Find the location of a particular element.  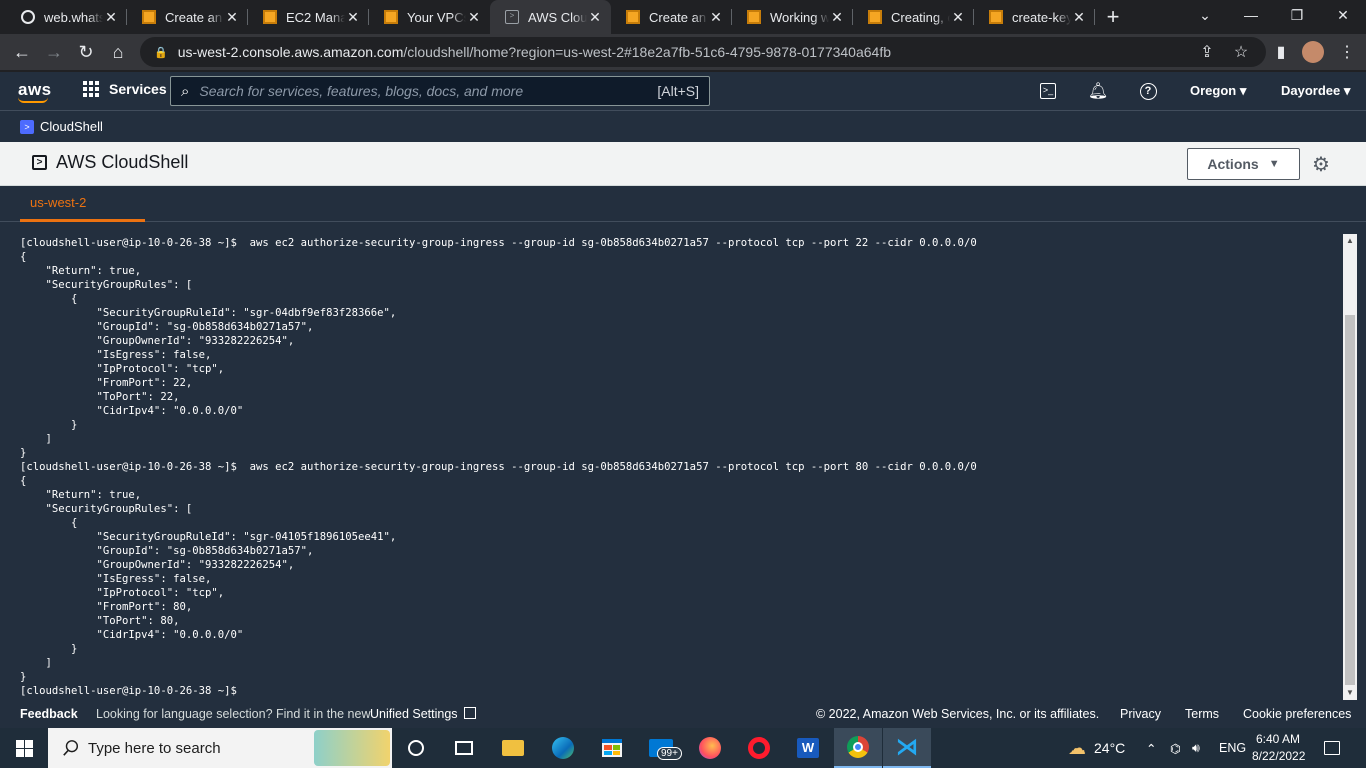

notifications-bell-icon: 🔔︎ is located at coordinates (1098, 91).